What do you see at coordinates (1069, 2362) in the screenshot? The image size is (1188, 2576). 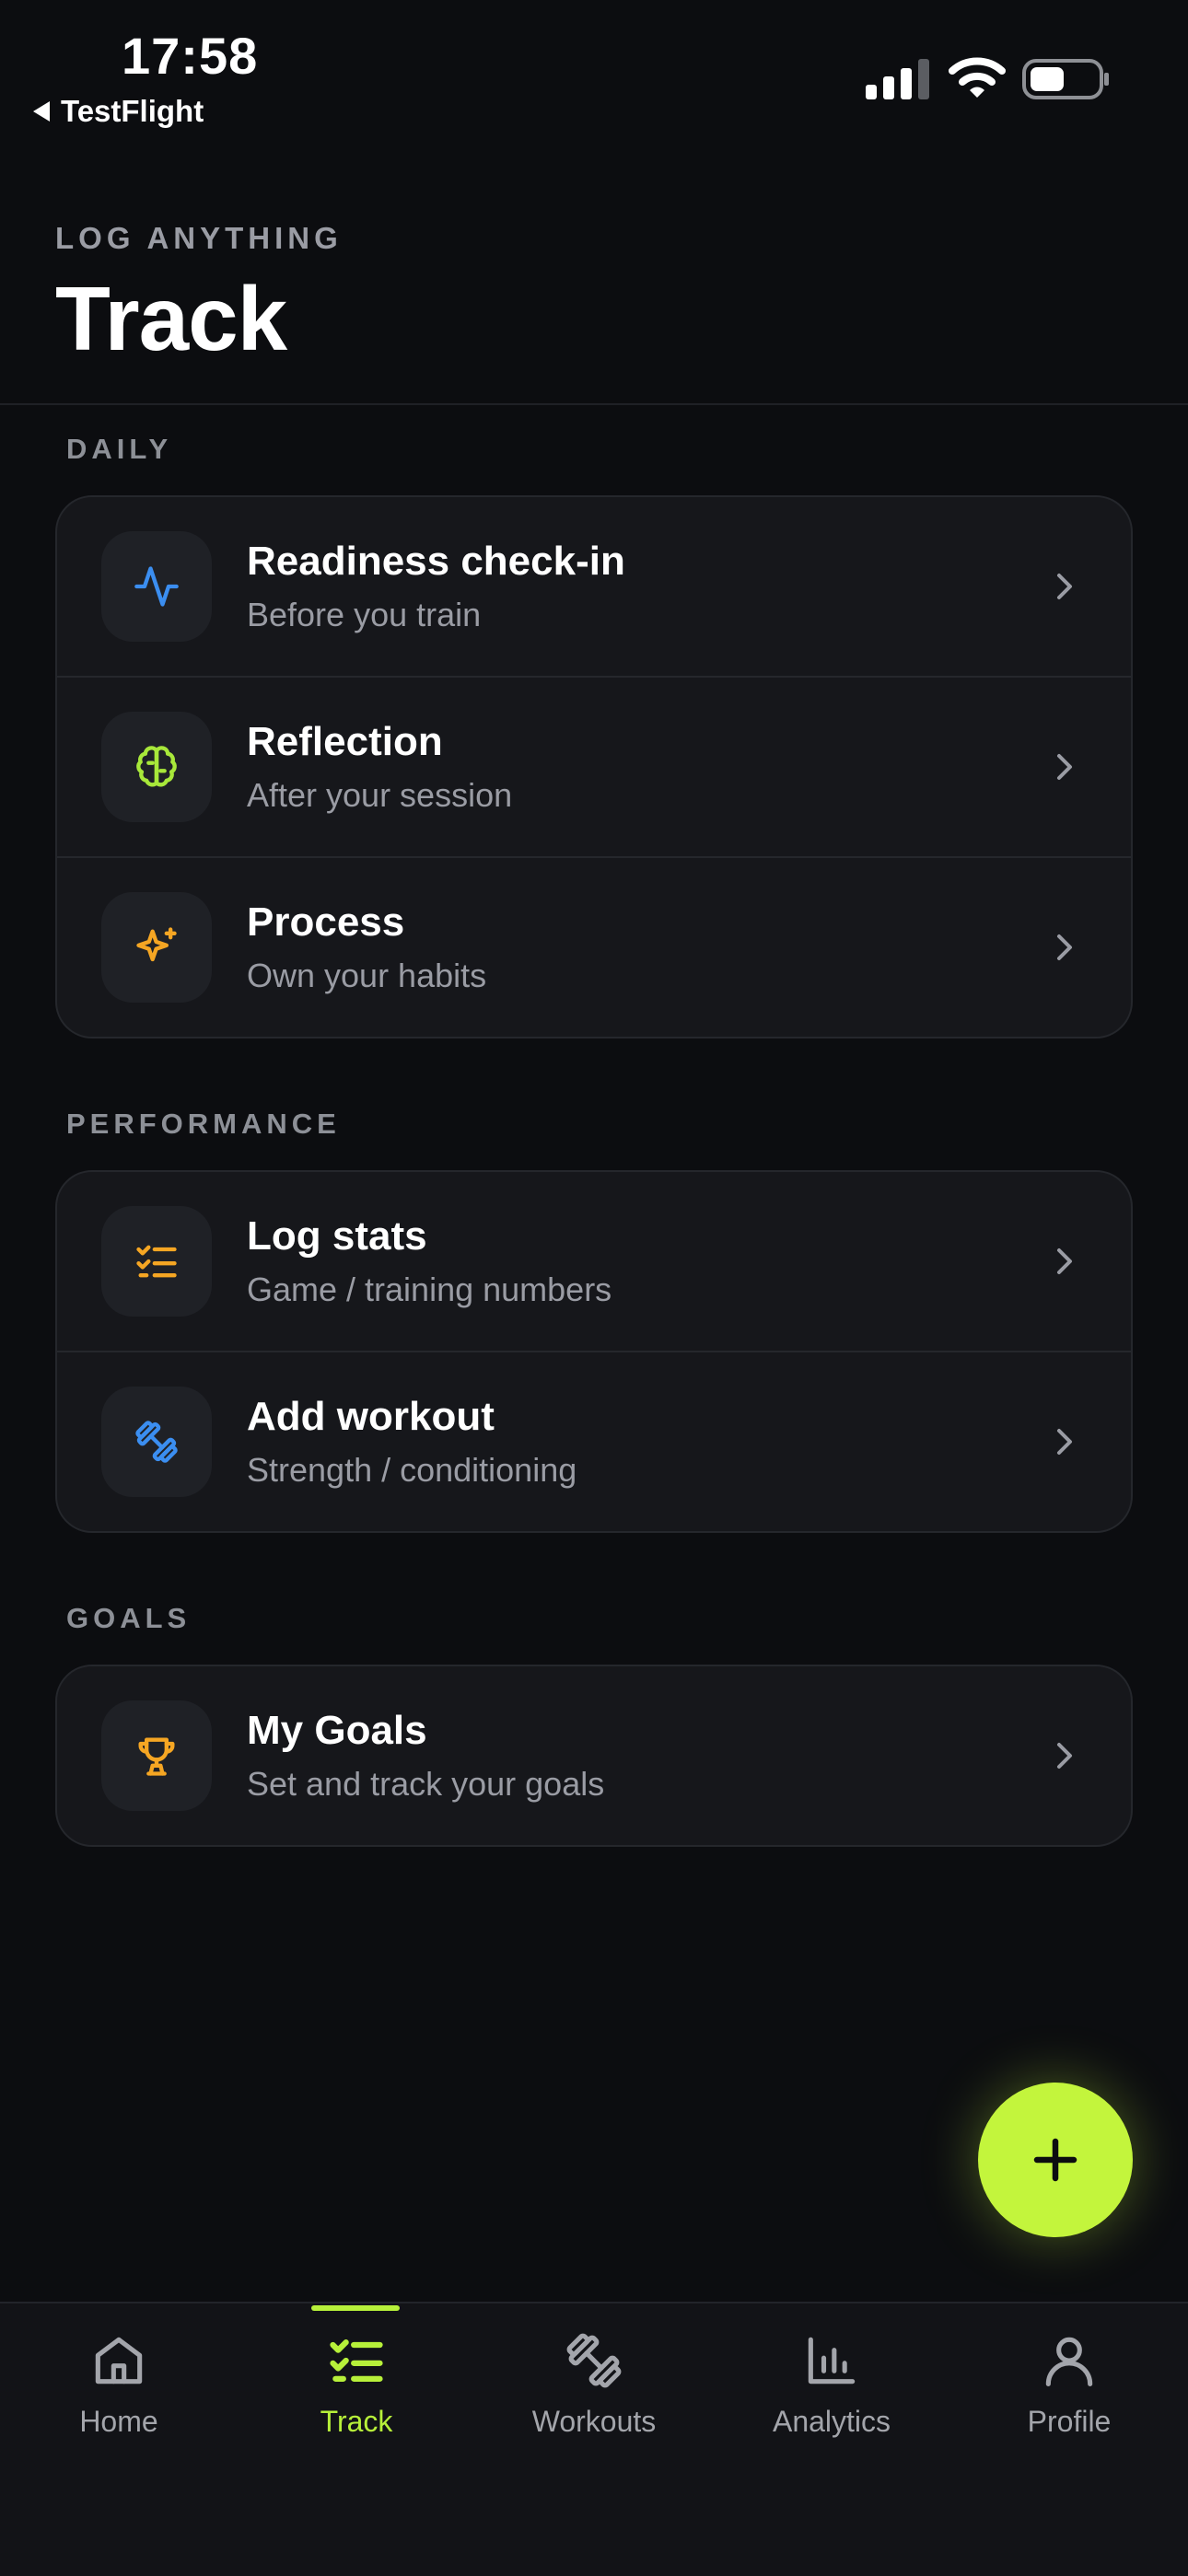 I see `user-icon` at bounding box center [1069, 2362].